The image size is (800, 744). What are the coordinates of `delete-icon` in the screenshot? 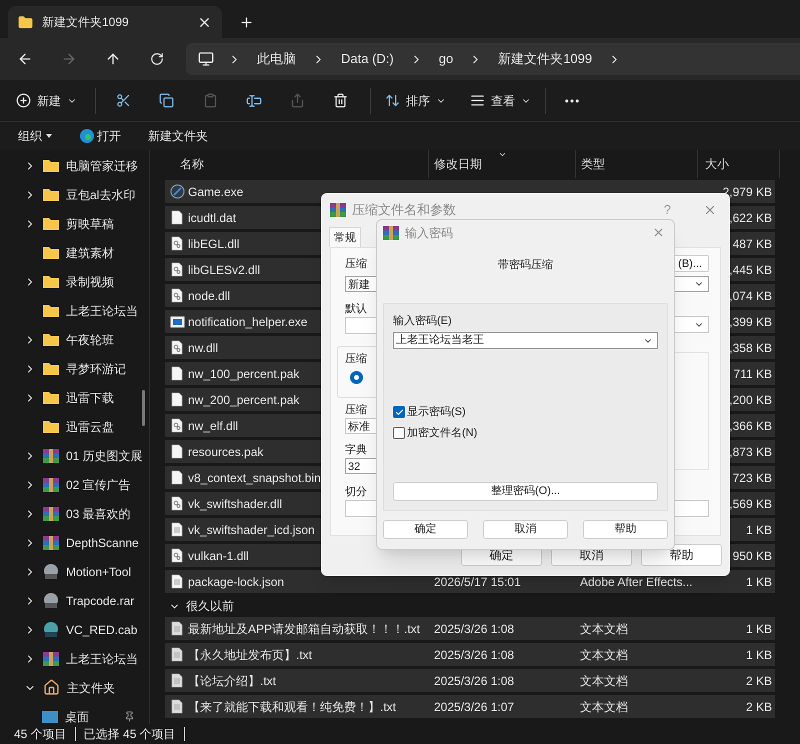 It's located at (340, 100).